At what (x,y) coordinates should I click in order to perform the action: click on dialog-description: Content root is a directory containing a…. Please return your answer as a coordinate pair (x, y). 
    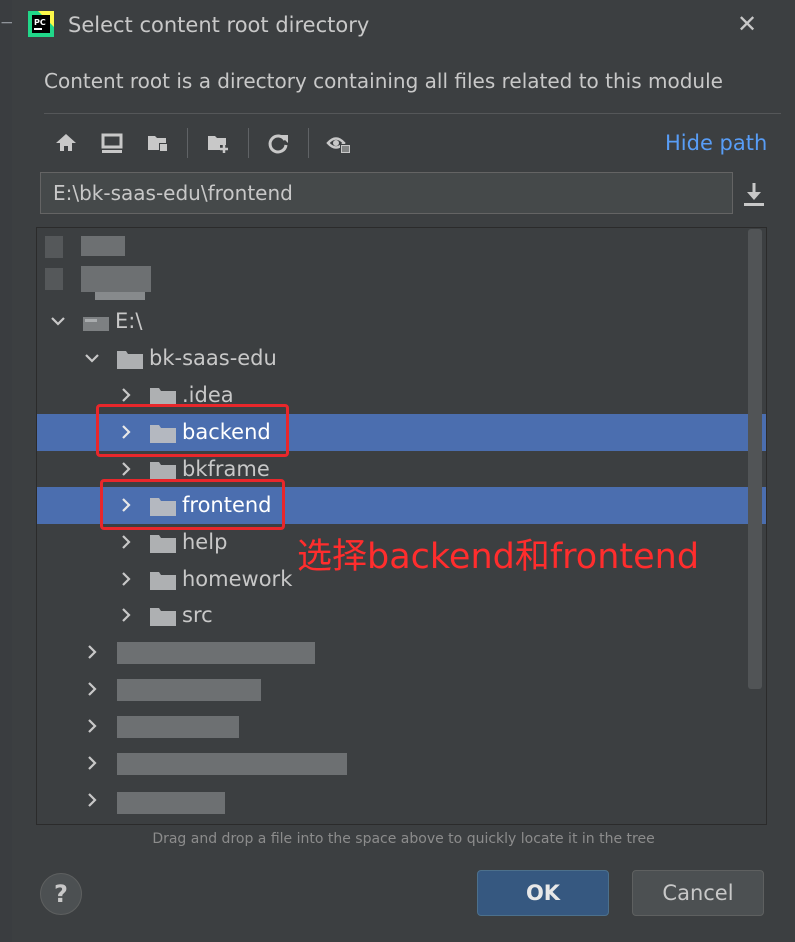
    Looking at the image, I should click on (383, 81).